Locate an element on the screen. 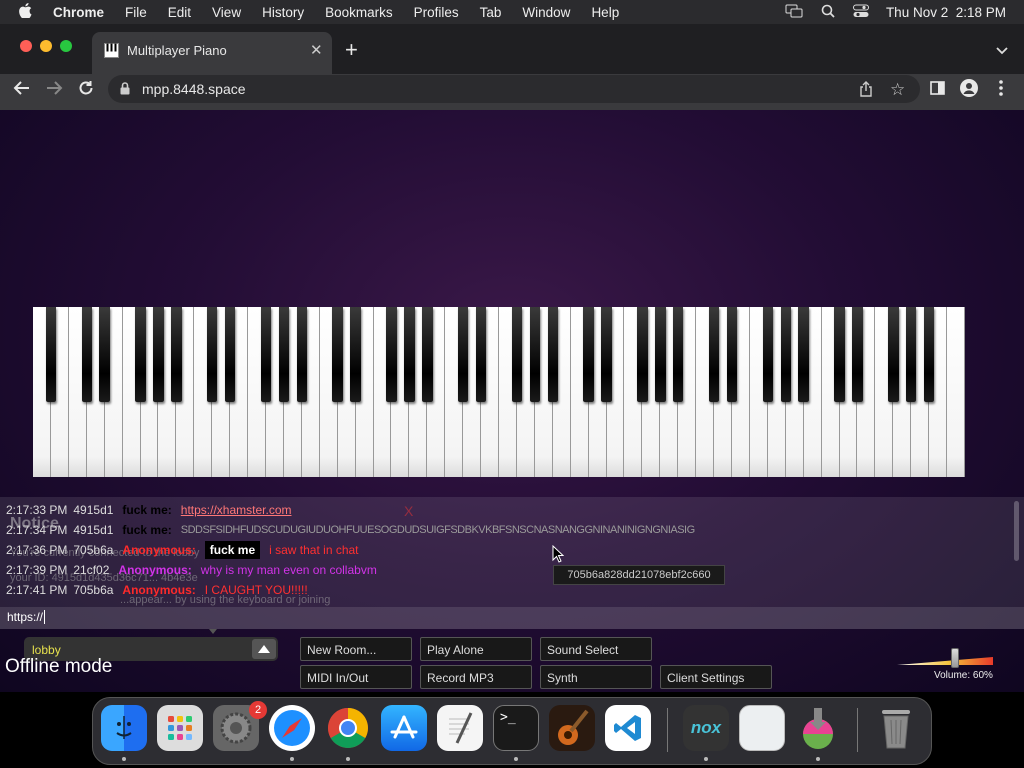  chat-link: https://xhamster.com is located at coordinates (236, 510).